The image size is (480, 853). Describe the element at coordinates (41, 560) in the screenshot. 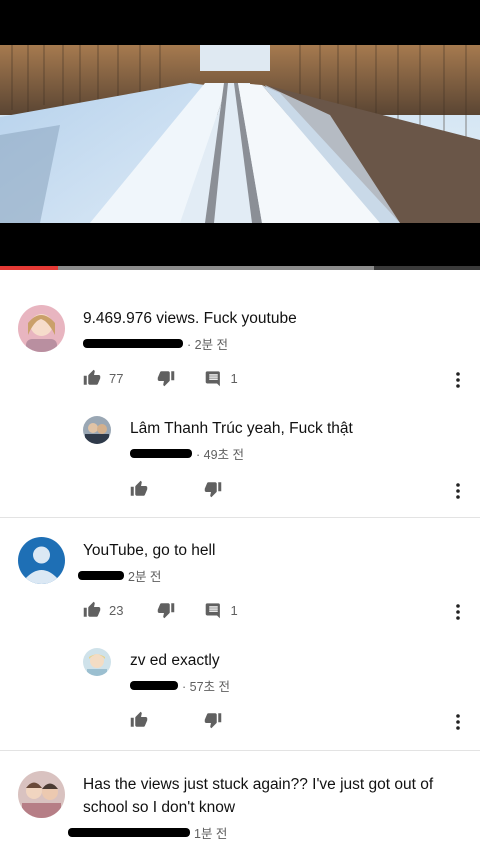

I see `default-person-avatar` at that location.